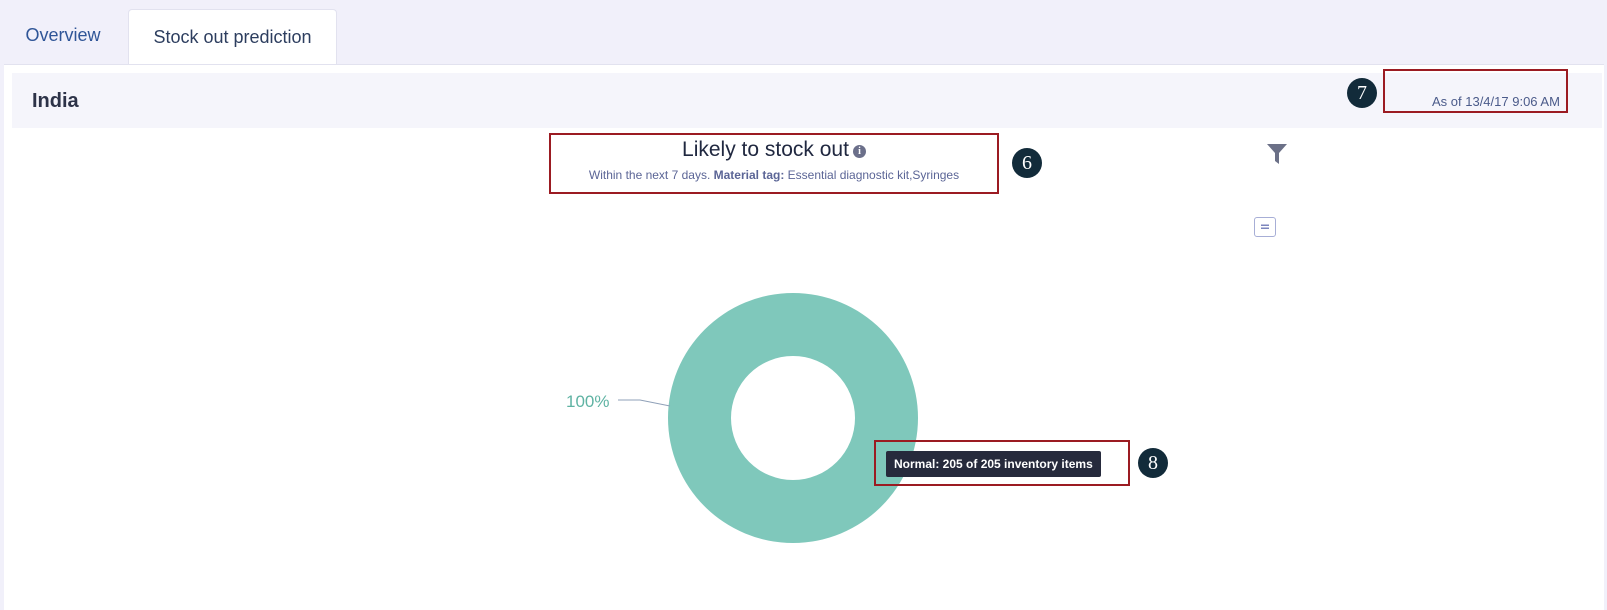 The height and width of the screenshot is (610, 1607). I want to click on as-of-callout-box, so click(1475, 91).